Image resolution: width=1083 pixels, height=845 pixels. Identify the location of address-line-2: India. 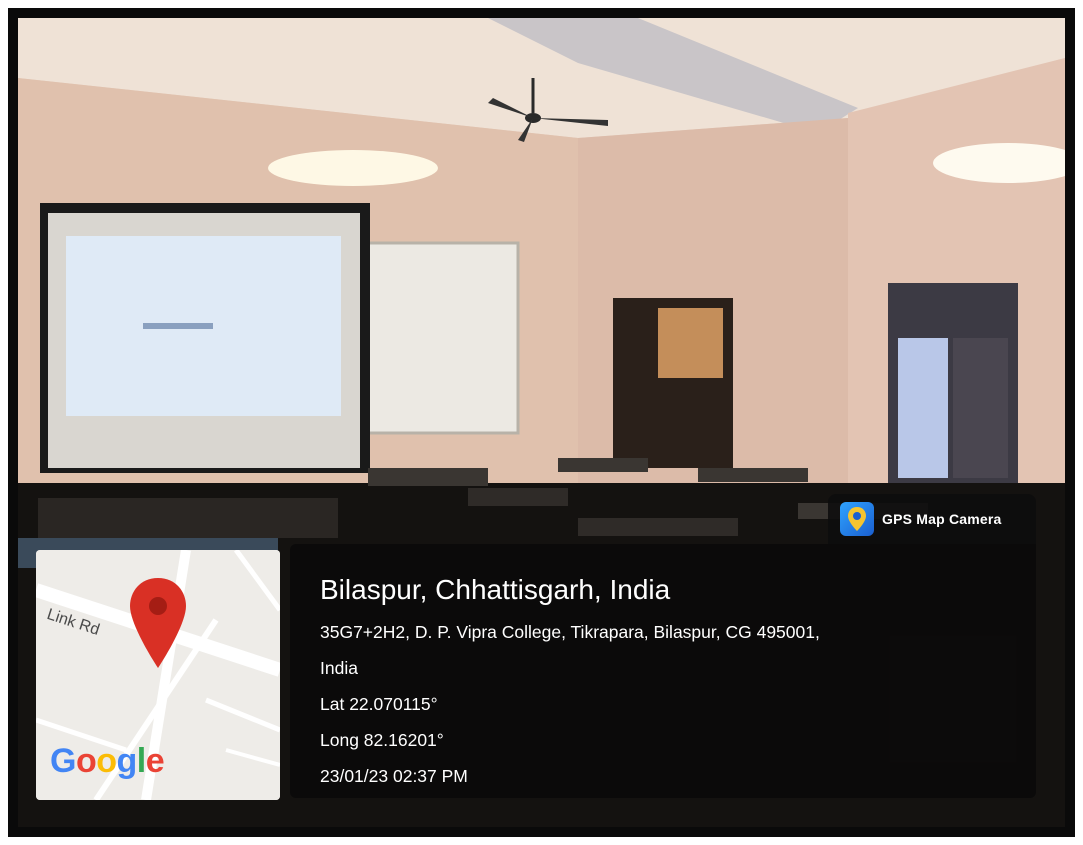
(339, 668).